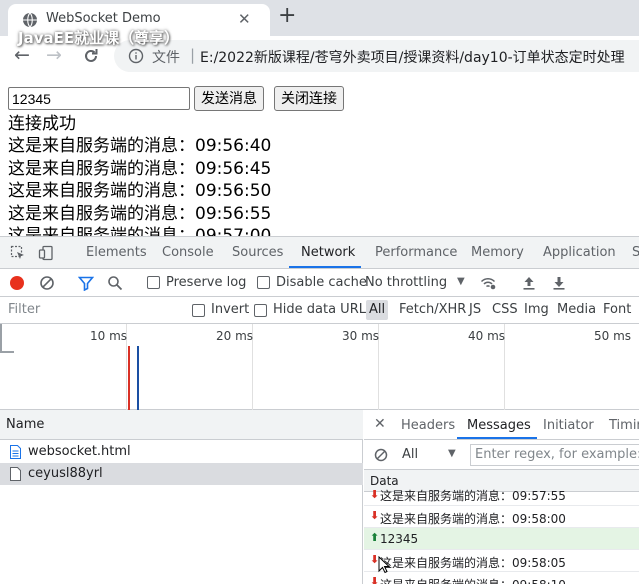 Image resolution: width=639 pixels, height=584 pixels. What do you see at coordinates (30, 20) in the screenshot?
I see `globe-icon` at bounding box center [30, 20].